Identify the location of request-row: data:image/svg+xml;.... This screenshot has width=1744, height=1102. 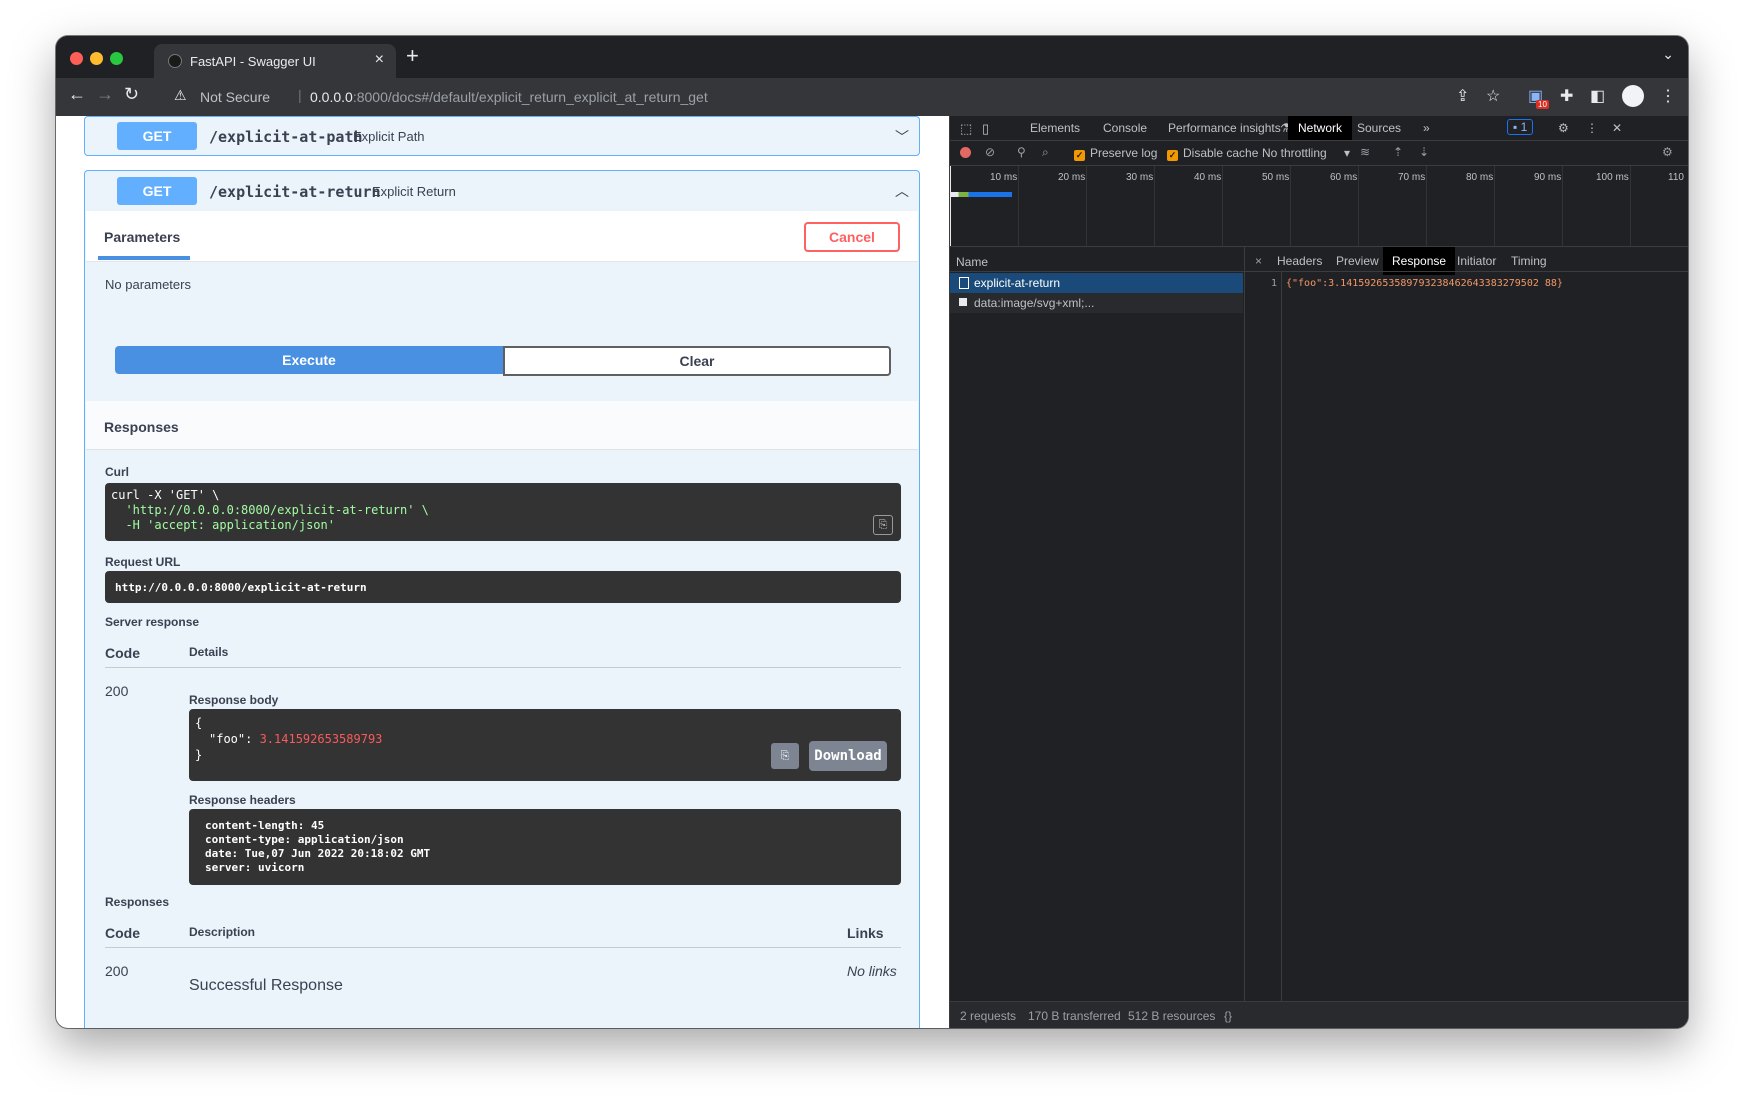
(1096, 303).